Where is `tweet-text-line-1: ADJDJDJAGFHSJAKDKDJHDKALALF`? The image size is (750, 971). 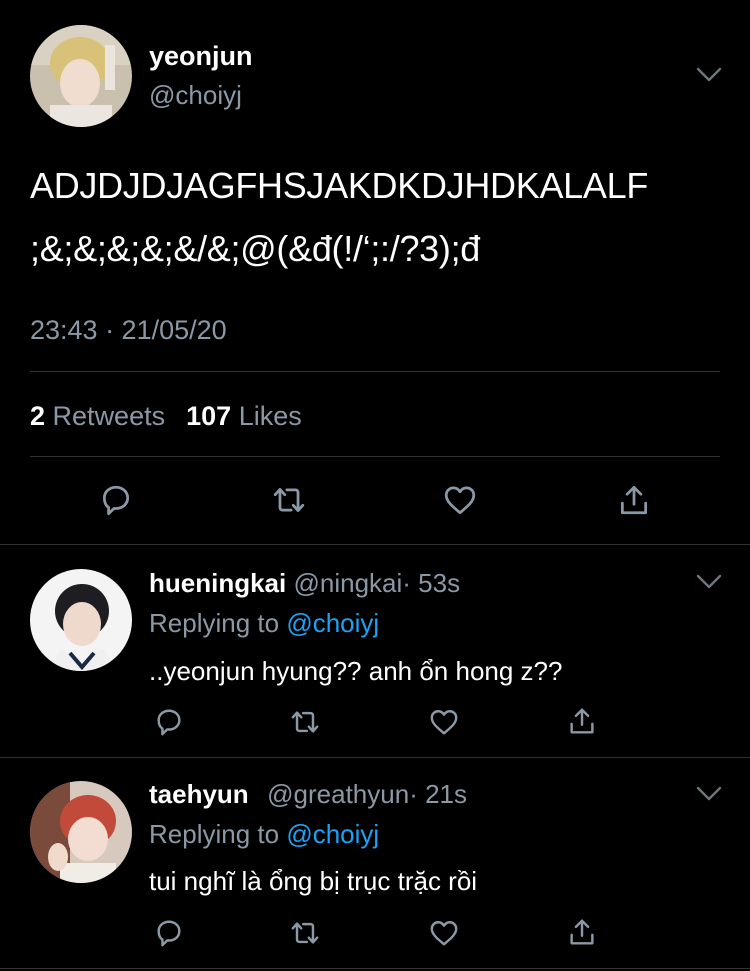 tweet-text-line-1: ADJDJDJAGFHSJAKDKDJHDKALALF is located at coordinates (339, 185).